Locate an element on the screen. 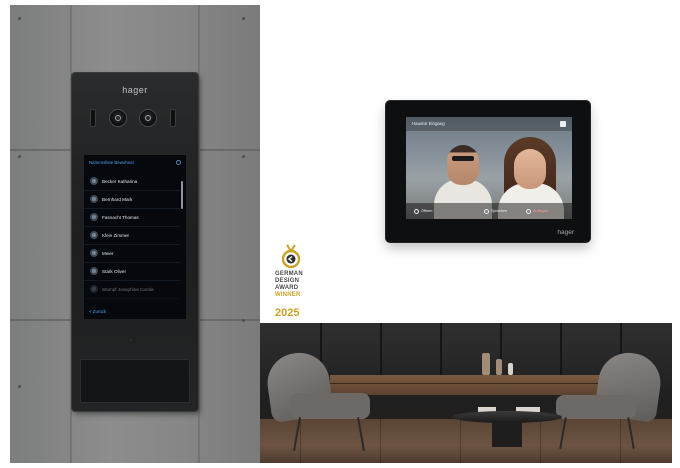 Image resolution: width=680 pixels, height=468 pixels. phone-icon is located at coordinates (486, 211).